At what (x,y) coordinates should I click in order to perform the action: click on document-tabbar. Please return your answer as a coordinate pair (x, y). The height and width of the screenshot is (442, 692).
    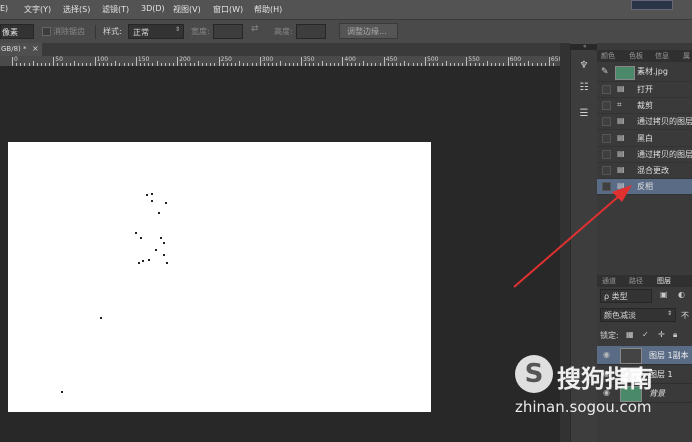
    Looking at the image, I should click on (280, 49).